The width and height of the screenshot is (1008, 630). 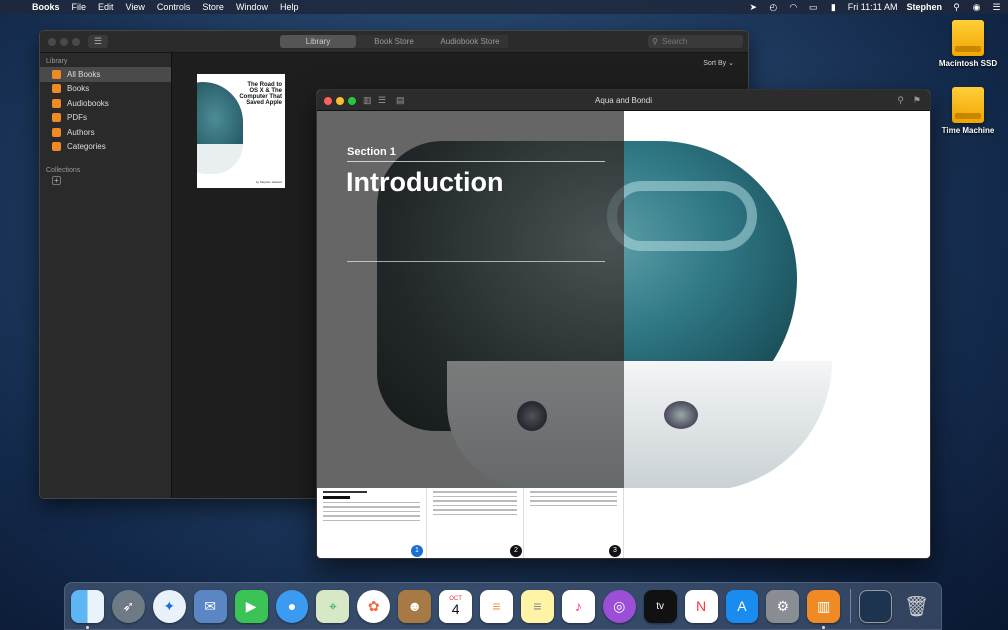 What do you see at coordinates (537, 606) in the screenshot?
I see `notes-icon: ≡` at bounding box center [537, 606].